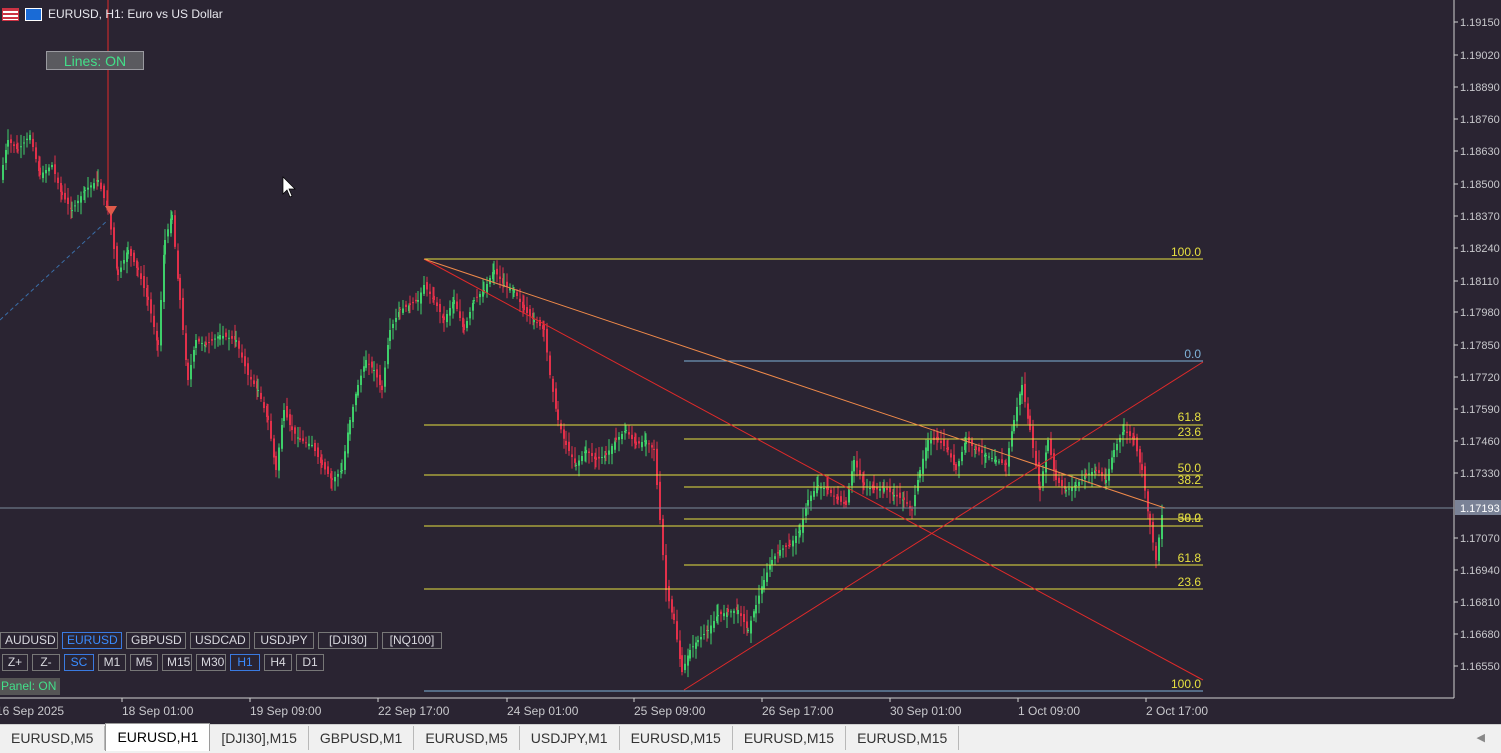 The width and height of the screenshot is (1501, 753). Describe the element at coordinates (30, 686) in the screenshot. I see `panel-toggle-button: Panel: ON` at that location.